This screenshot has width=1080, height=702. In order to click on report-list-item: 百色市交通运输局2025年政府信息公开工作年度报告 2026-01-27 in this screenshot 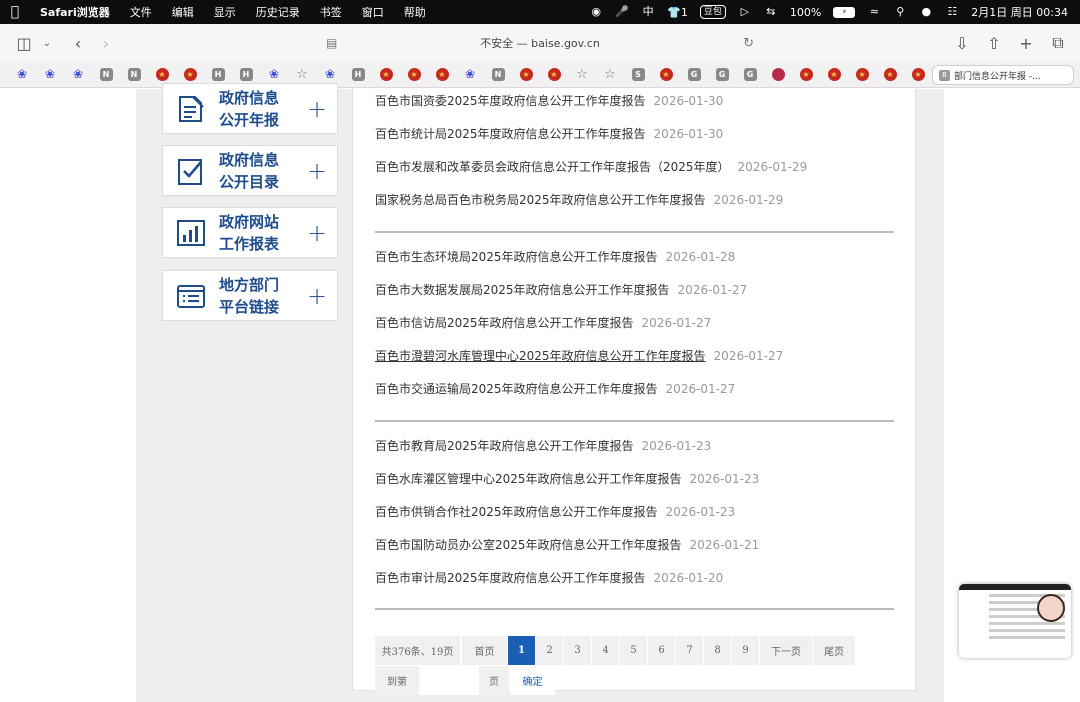, I will do `click(555, 388)`.